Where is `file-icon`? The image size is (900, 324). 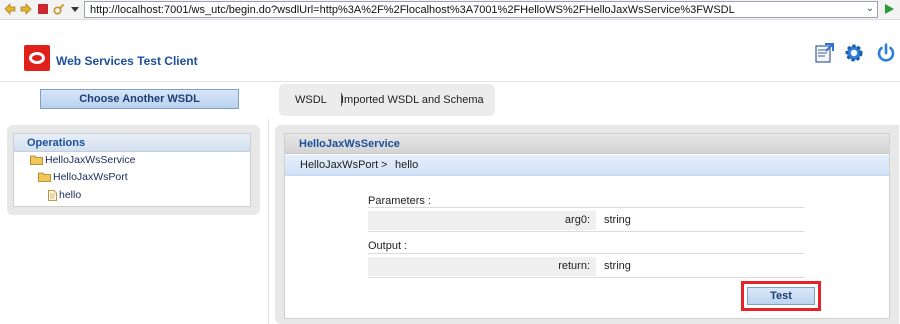 file-icon is located at coordinates (52, 195).